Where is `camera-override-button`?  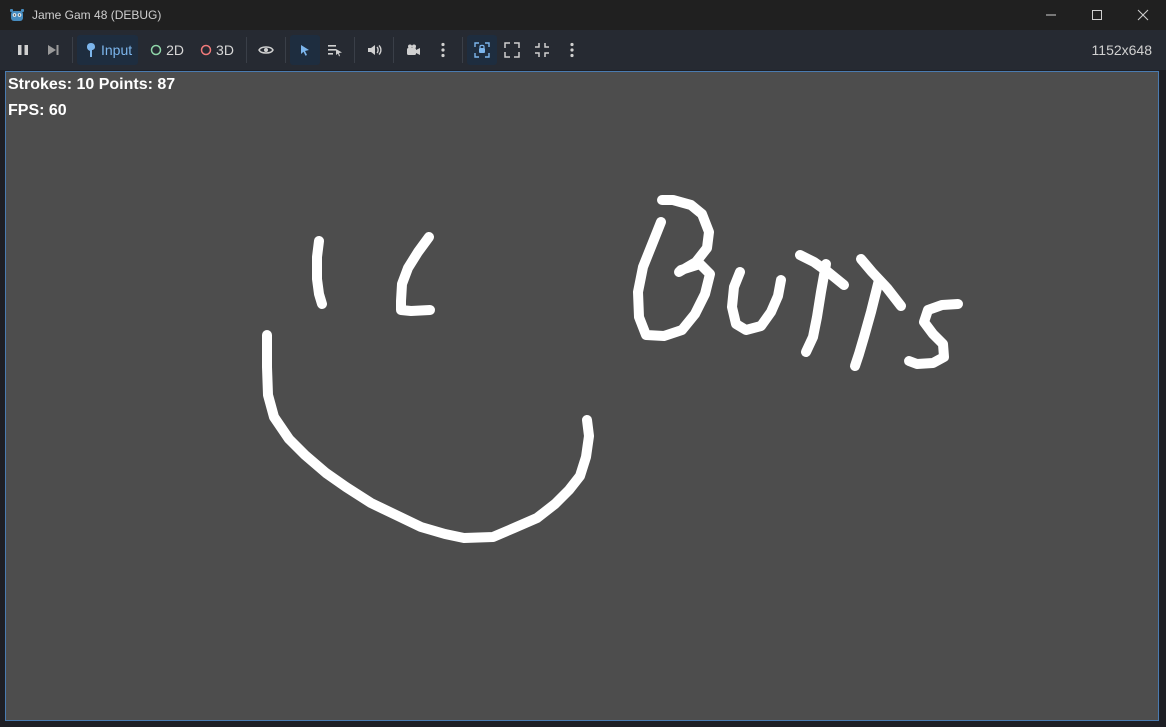 camera-override-button is located at coordinates (413, 50).